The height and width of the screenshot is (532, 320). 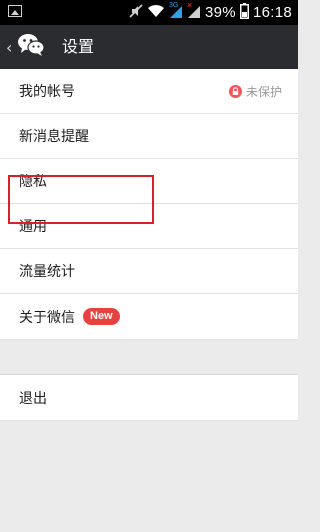 What do you see at coordinates (149, 316) in the screenshot?
I see `settings-item-about: 关于微信 New` at bounding box center [149, 316].